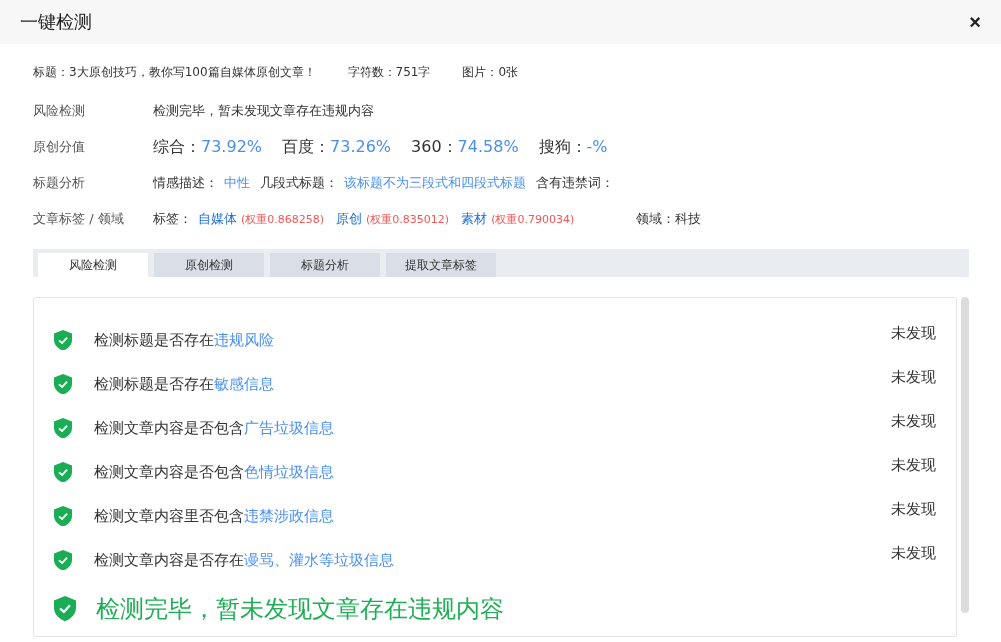 This screenshot has height=642, width=1001. Describe the element at coordinates (244, 560) in the screenshot. I see `check-description: 检测文章内容是否存在谩骂、灌水等垃圾信息` at that location.